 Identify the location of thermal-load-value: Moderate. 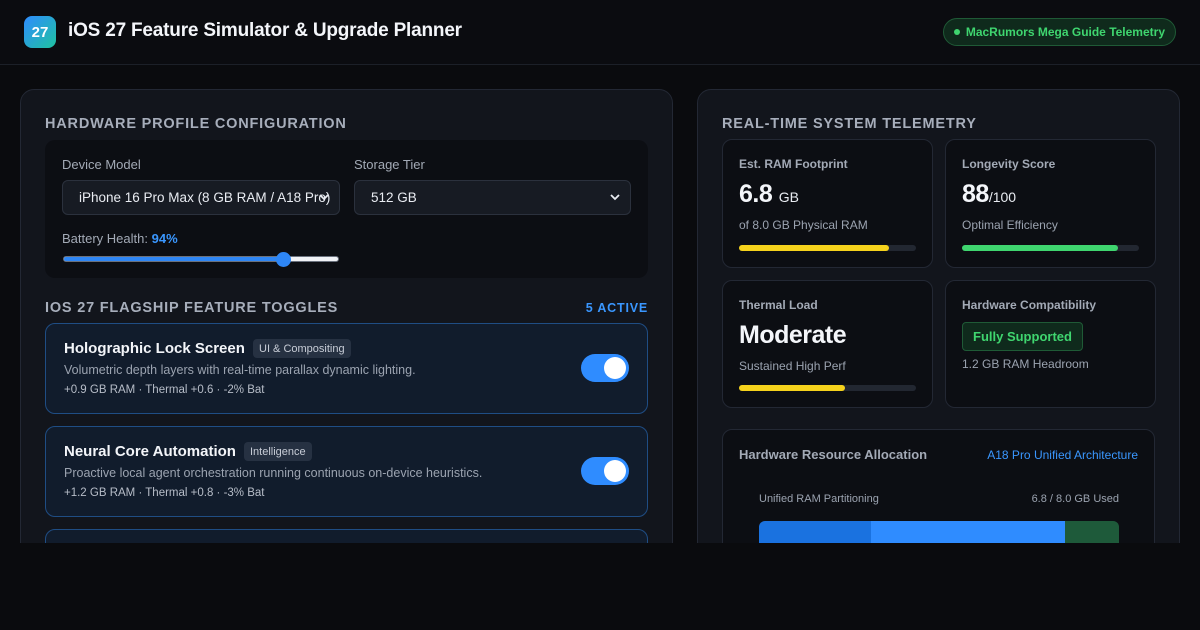
(793, 335).